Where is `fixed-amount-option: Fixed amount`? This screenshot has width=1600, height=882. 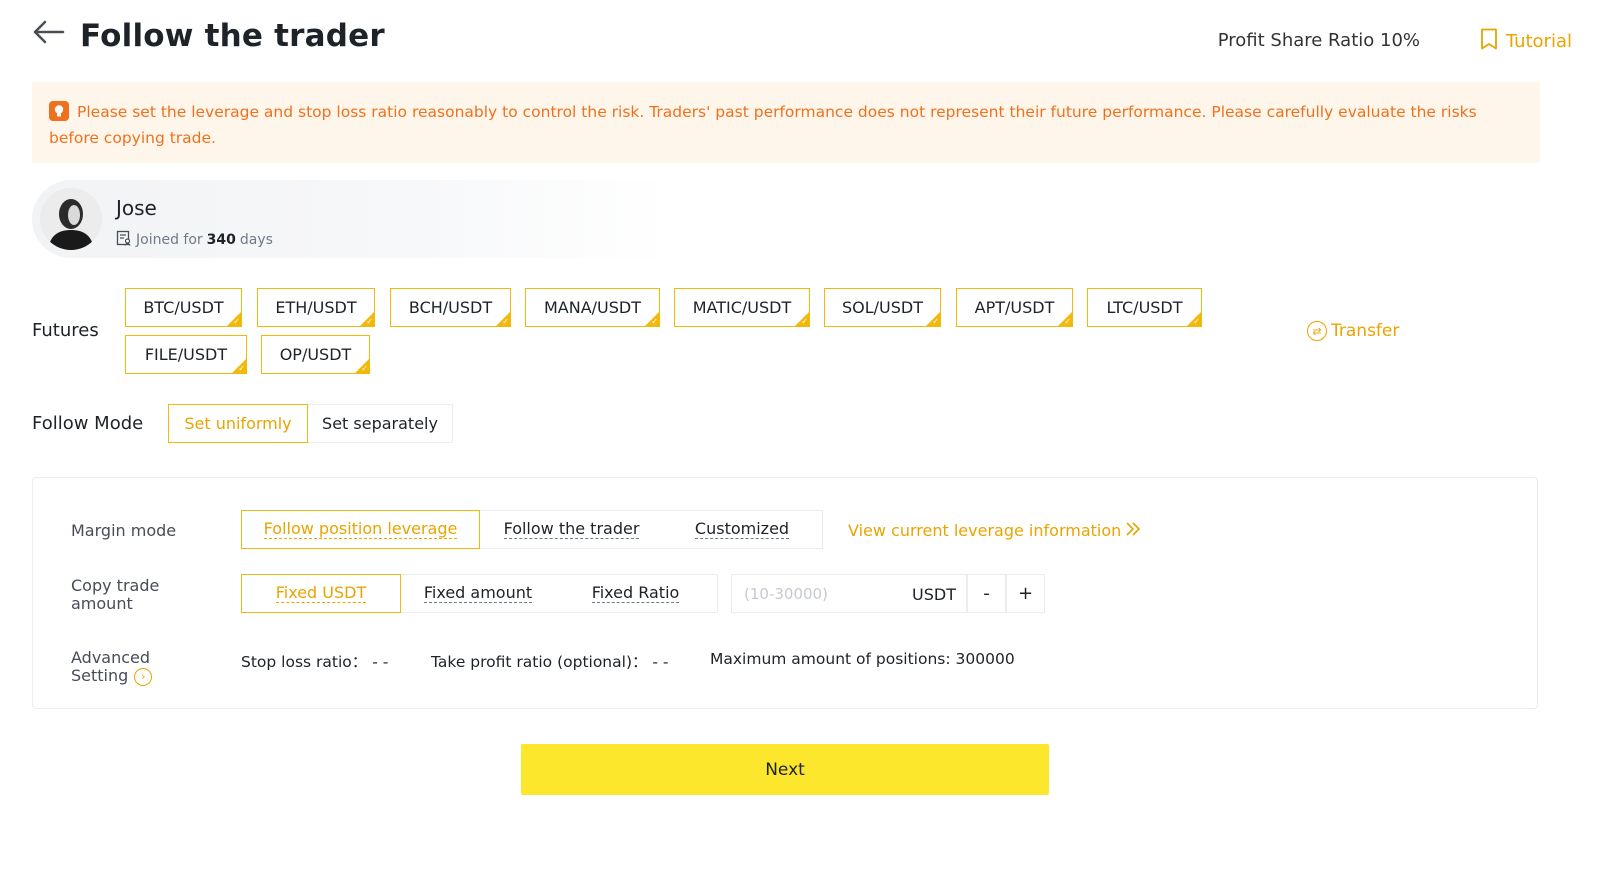 fixed-amount-option: Fixed amount is located at coordinates (478, 593).